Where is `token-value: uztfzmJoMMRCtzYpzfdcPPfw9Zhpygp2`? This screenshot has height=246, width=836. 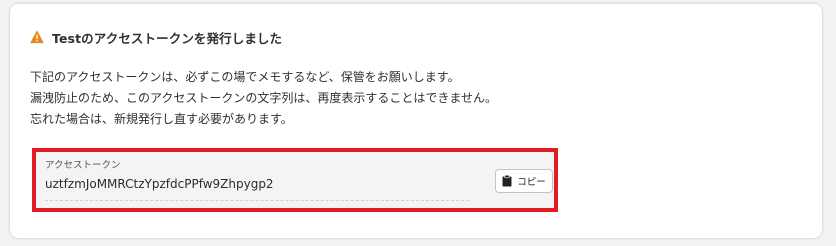
token-value: uztfzmJoMMRCtzYpzfdcPPfw9Zhpygp2 is located at coordinates (159, 184).